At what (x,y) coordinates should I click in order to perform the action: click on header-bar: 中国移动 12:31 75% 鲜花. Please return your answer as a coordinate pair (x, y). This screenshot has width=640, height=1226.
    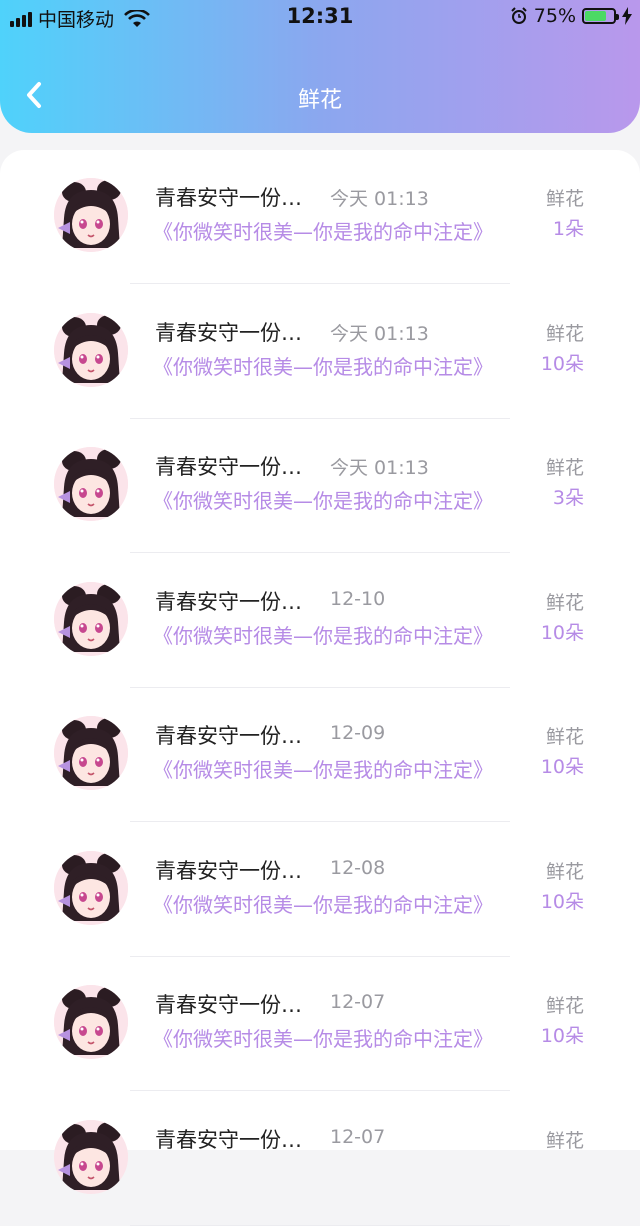
    Looking at the image, I should click on (320, 66).